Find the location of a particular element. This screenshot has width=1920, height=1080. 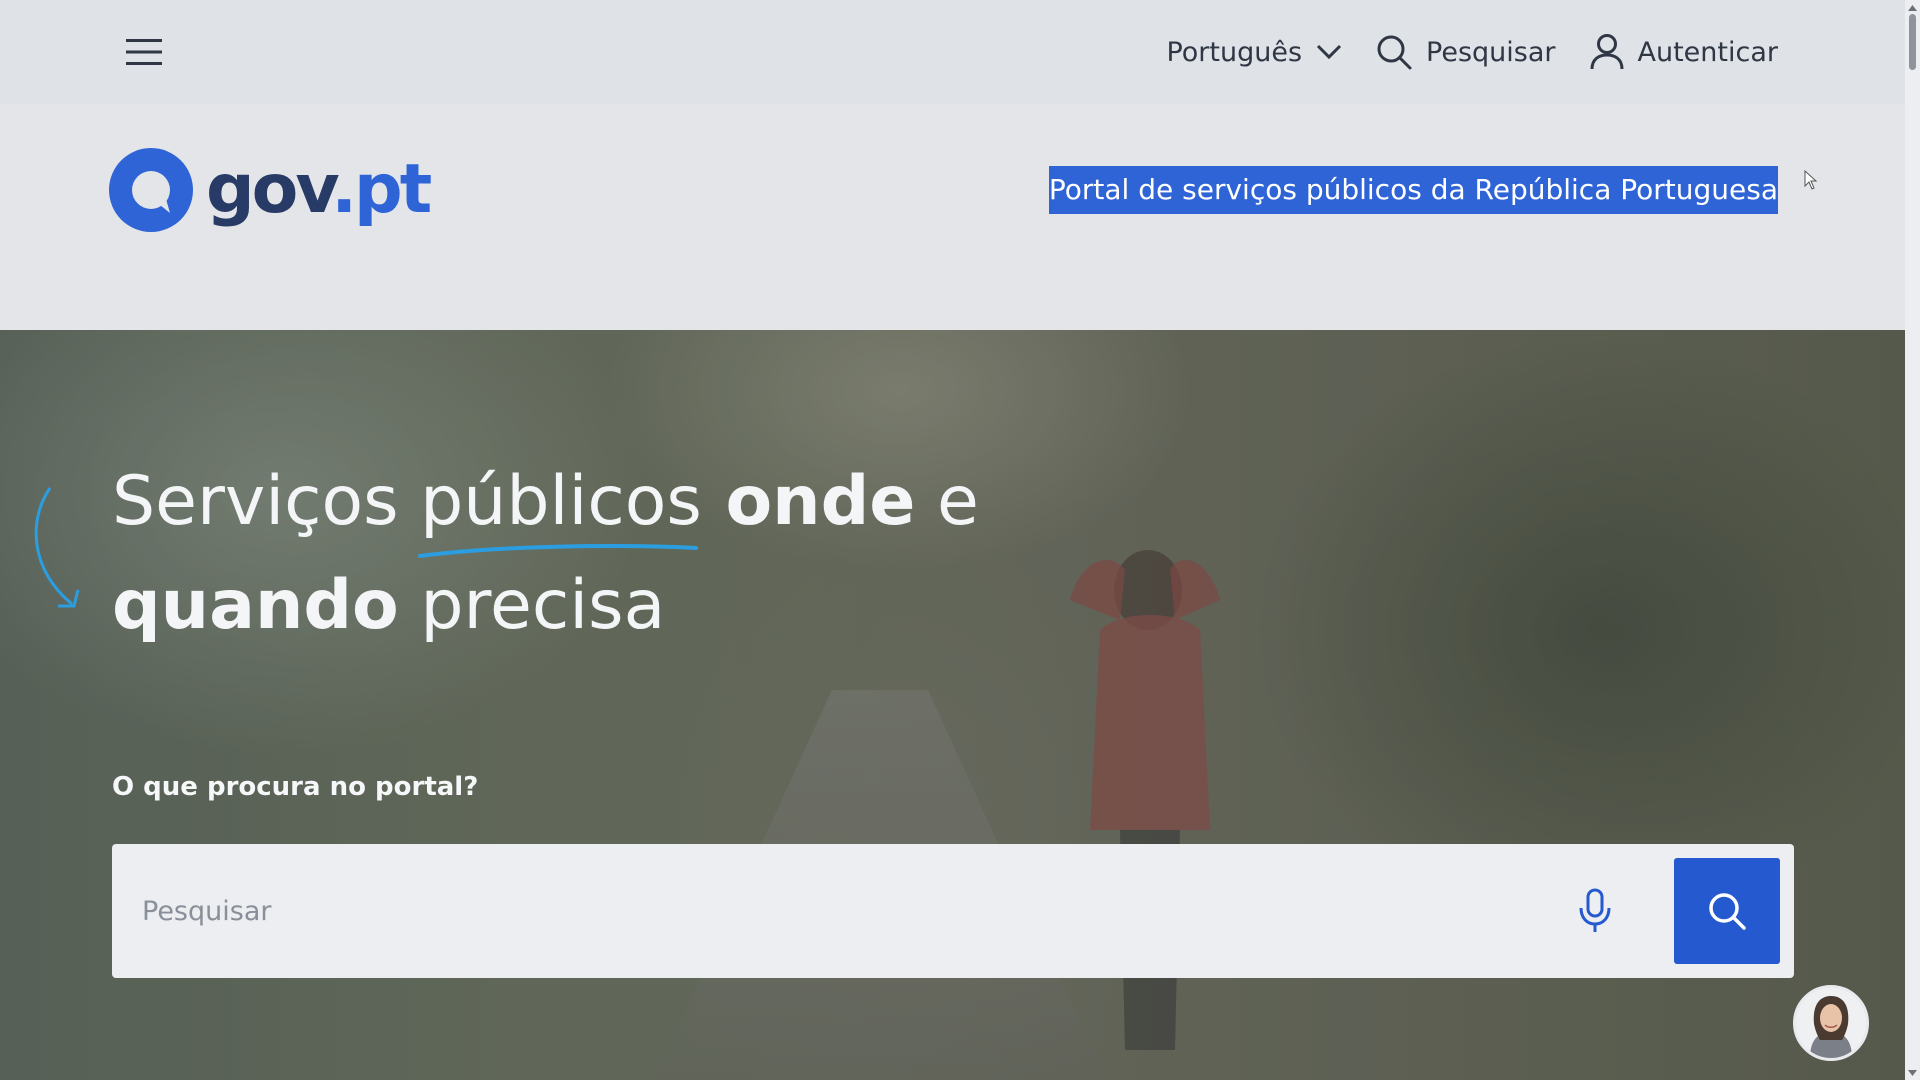

hamburger-menu-icon is located at coordinates (144, 52).